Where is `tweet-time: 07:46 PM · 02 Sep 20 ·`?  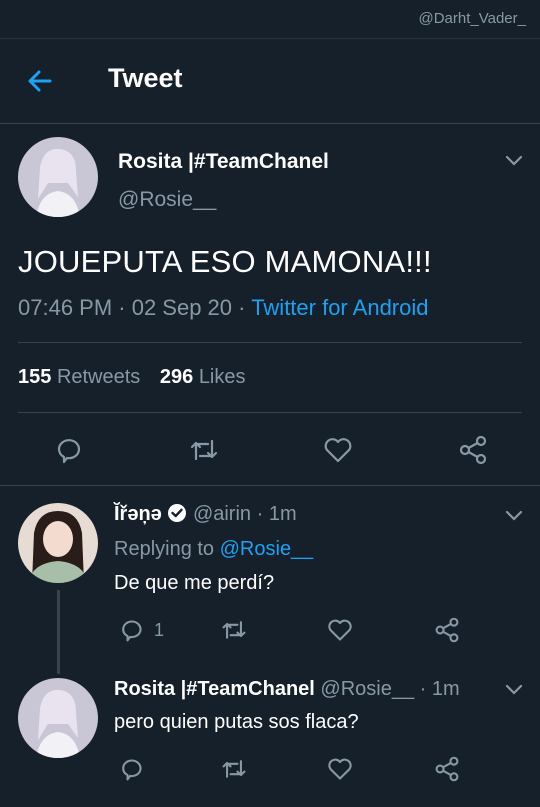
tweet-time: 07:46 PM · 02 Sep 20 · is located at coordinates (135, 307).